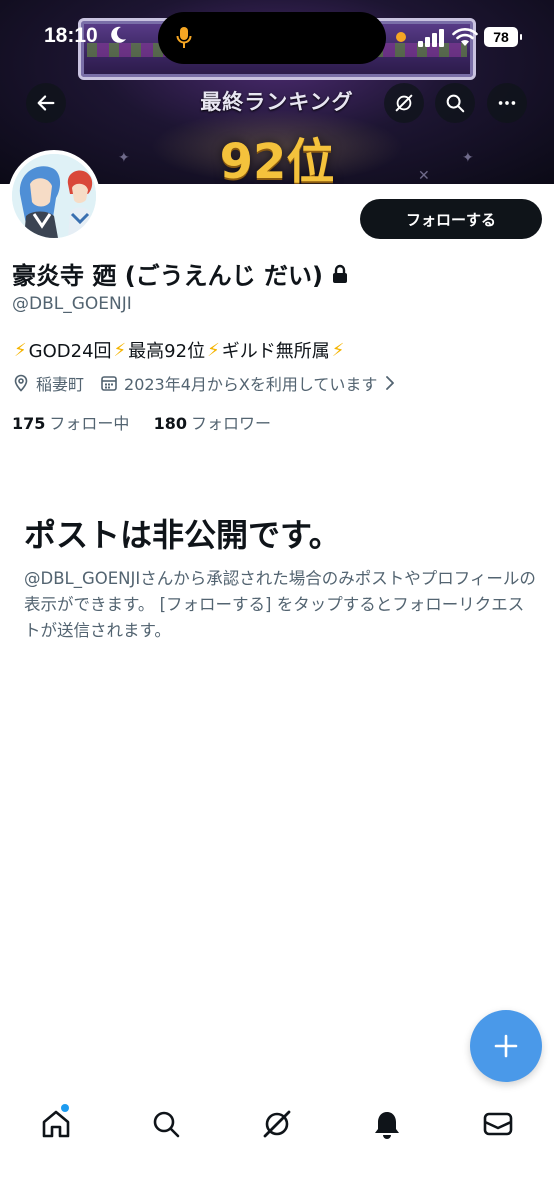 This screenshot has width=554, height=1200. I want to click on more-button, so click(507, 103).